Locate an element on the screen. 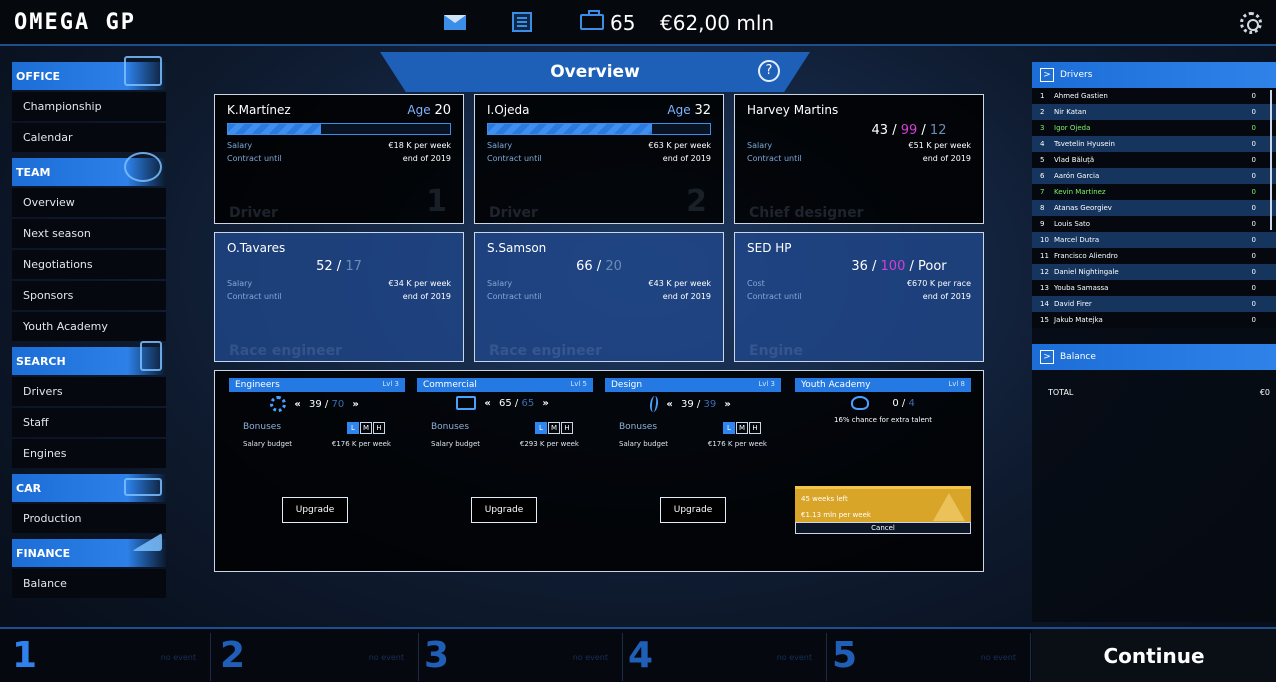 The image size is (1276, 682). driver-row: 10 Marcel Dutra 0 is located at coordinates (1154, 240).